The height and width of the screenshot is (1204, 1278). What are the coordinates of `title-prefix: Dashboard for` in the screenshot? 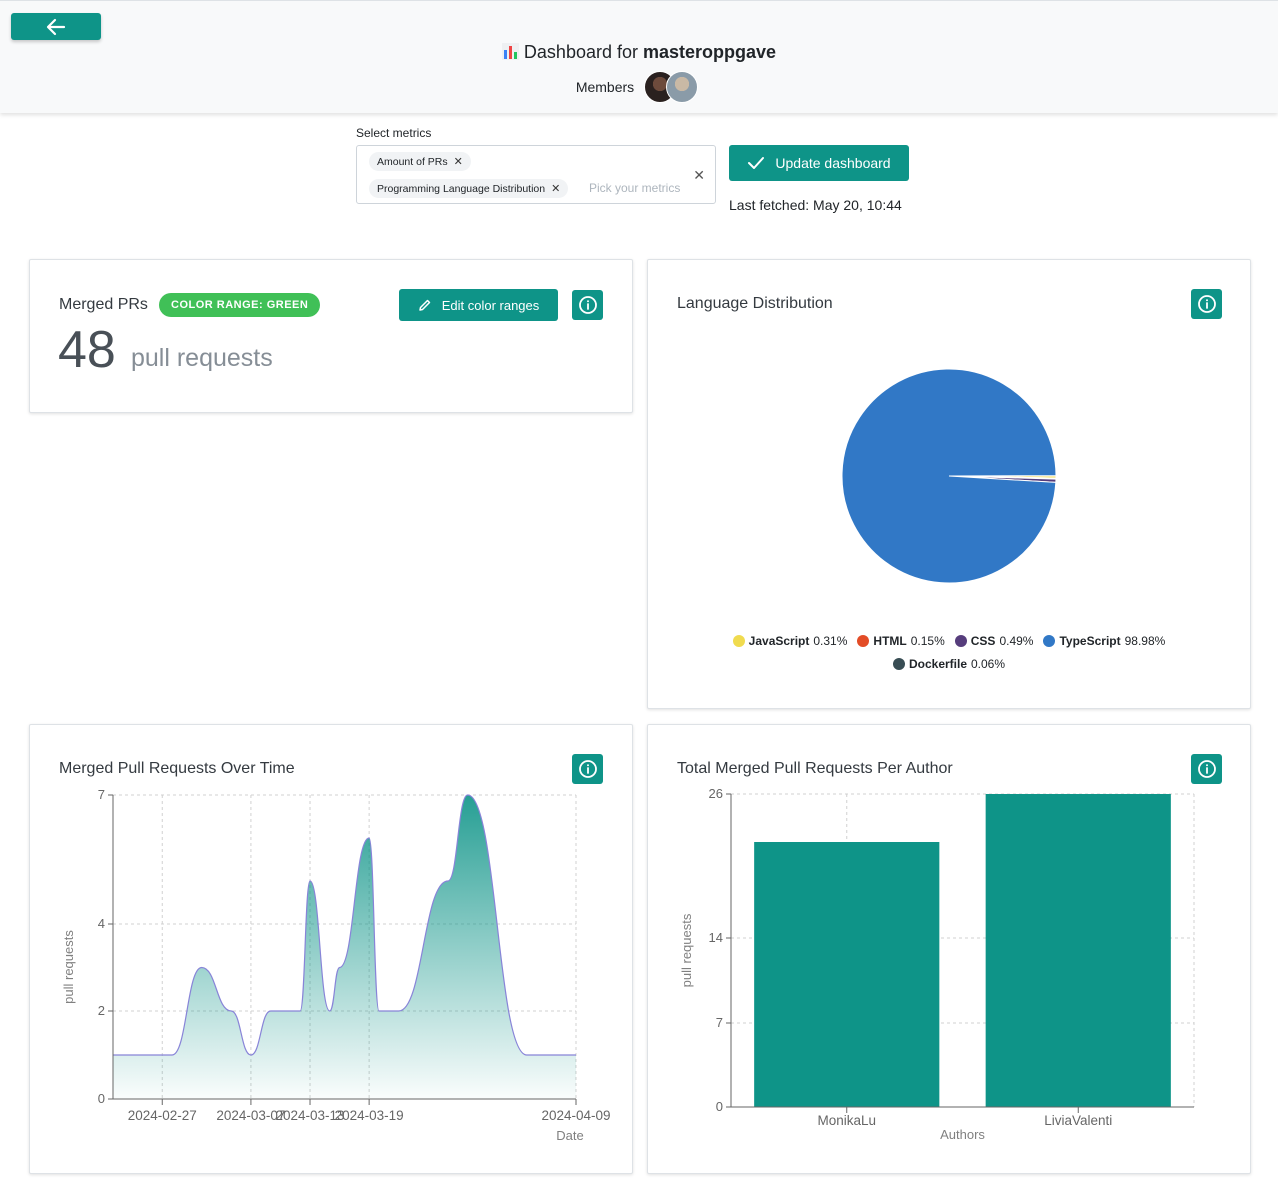 It's located at (580, 52).